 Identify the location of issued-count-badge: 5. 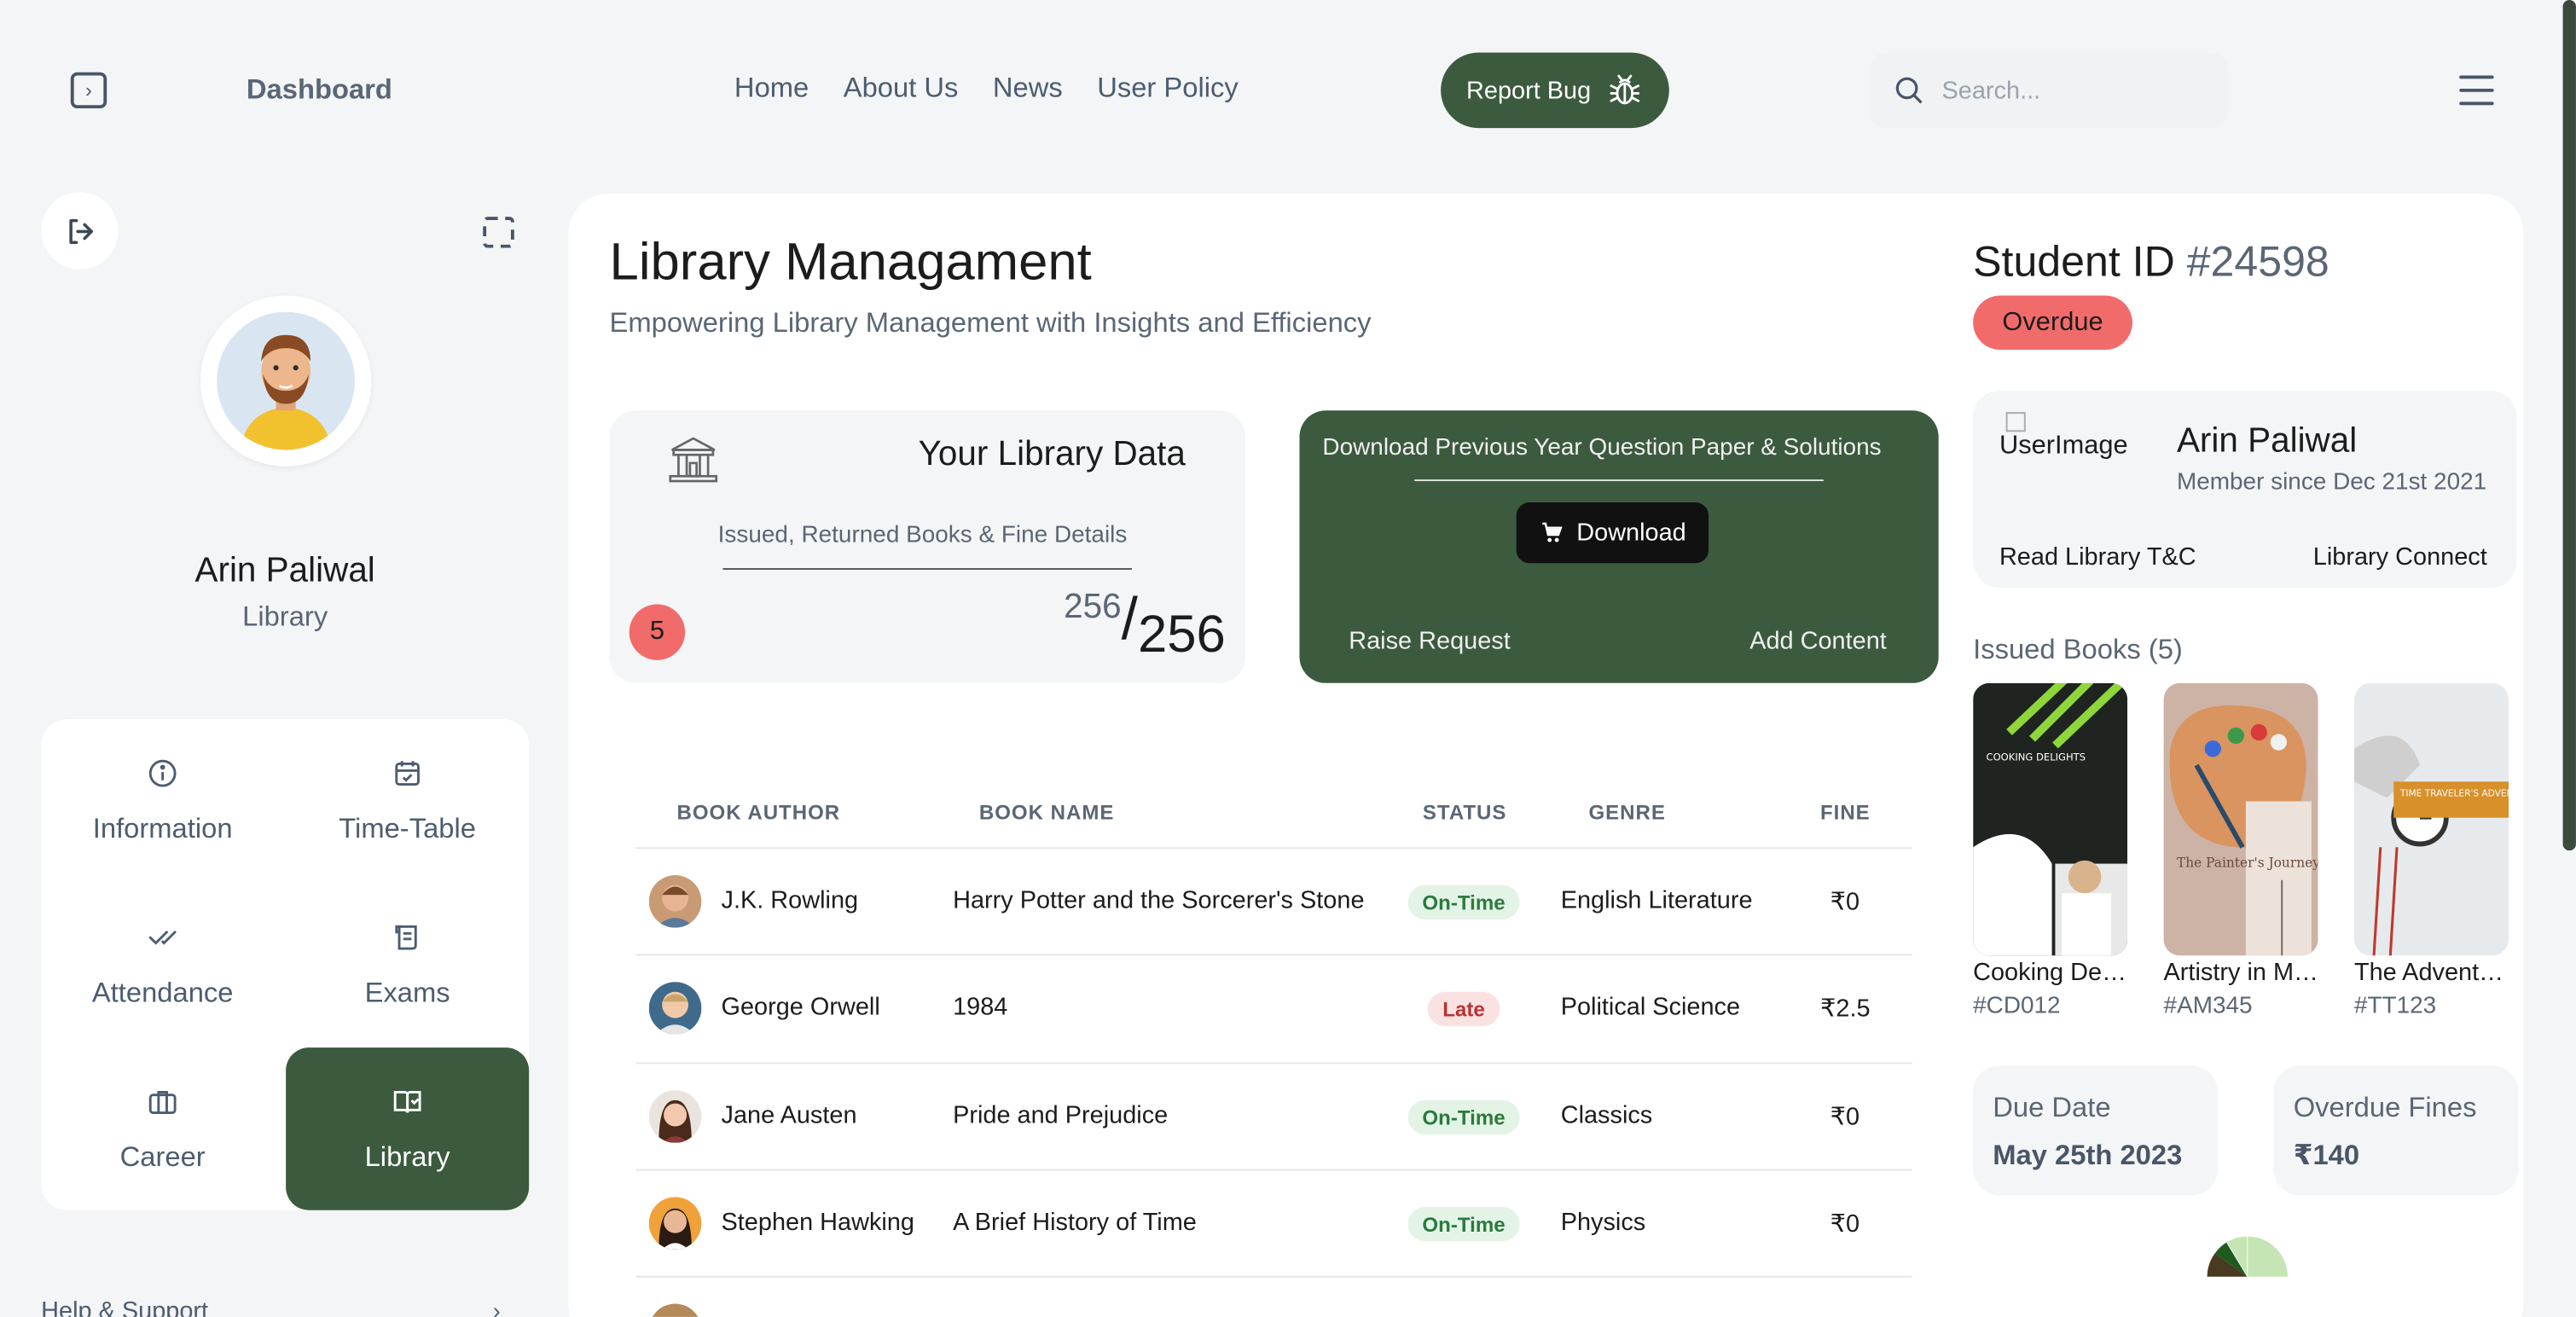
(657, 632).